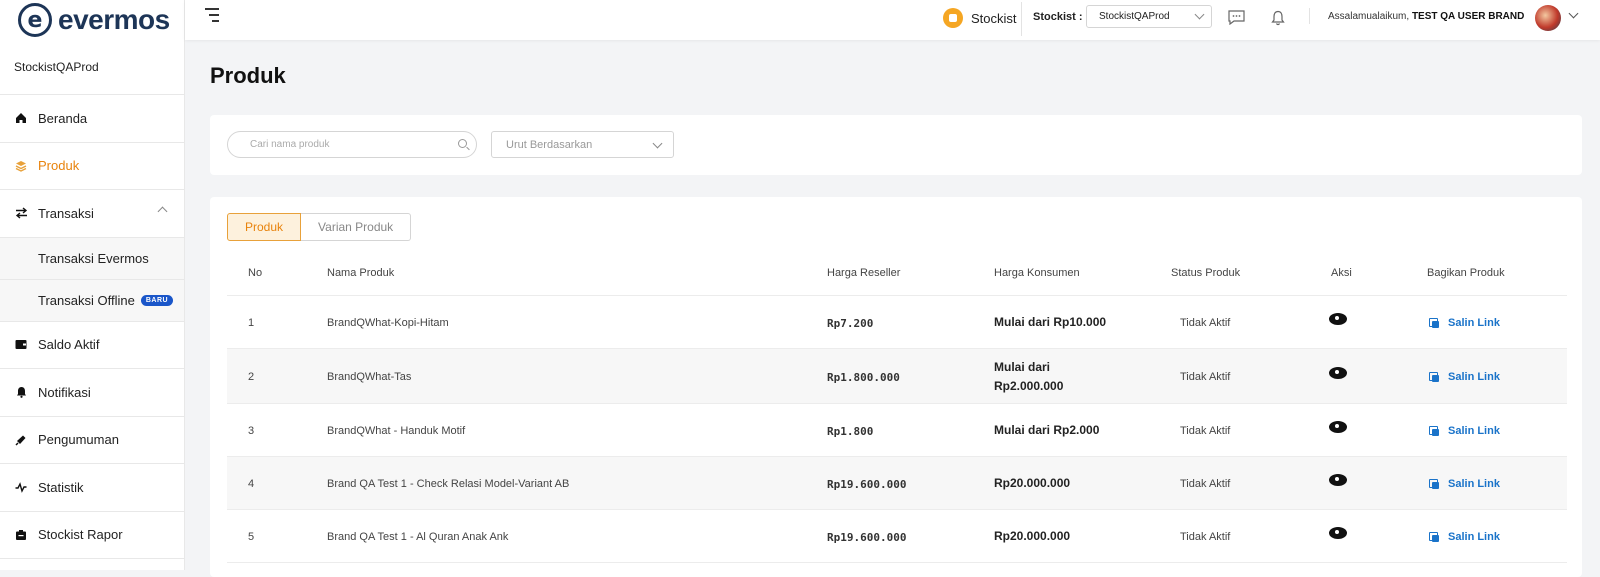  What do you see at coordinates (78, 440) in the screenshot?
I see `sidebar-item-label: Pengumuman` at bounding box center [78, 440].